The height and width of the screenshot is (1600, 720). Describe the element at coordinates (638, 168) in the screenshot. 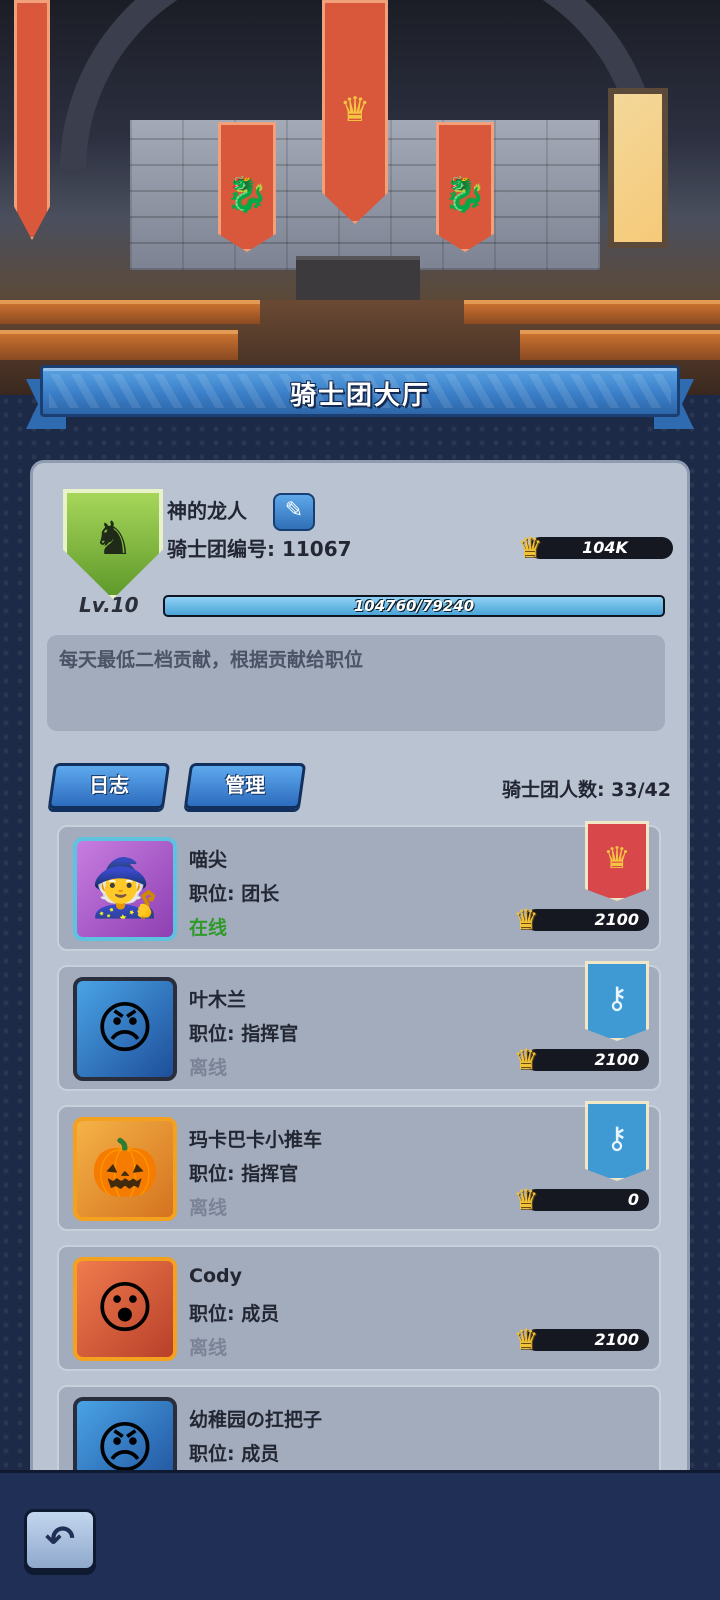

I see `hall-window` at that location.